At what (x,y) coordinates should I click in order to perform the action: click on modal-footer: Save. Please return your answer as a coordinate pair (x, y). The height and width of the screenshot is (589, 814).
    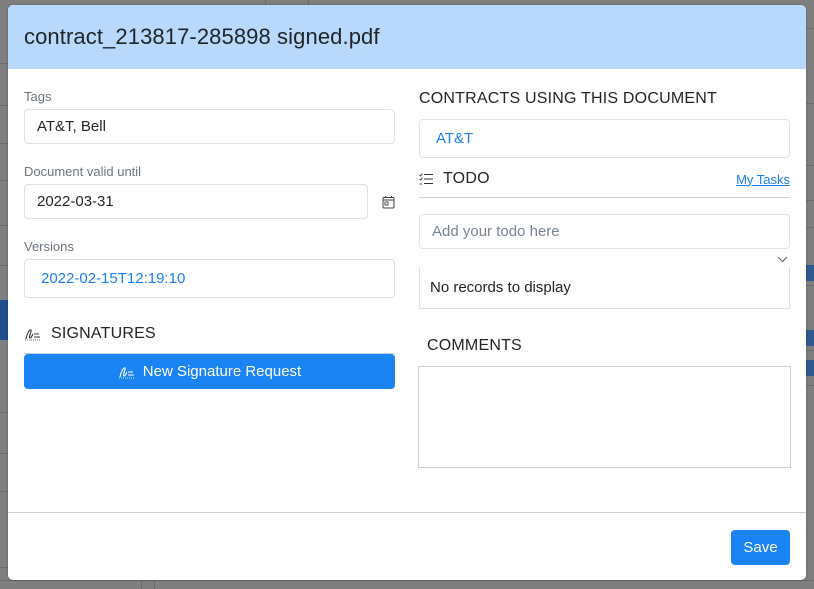
    Looking at the image, I should click on (407, 546).